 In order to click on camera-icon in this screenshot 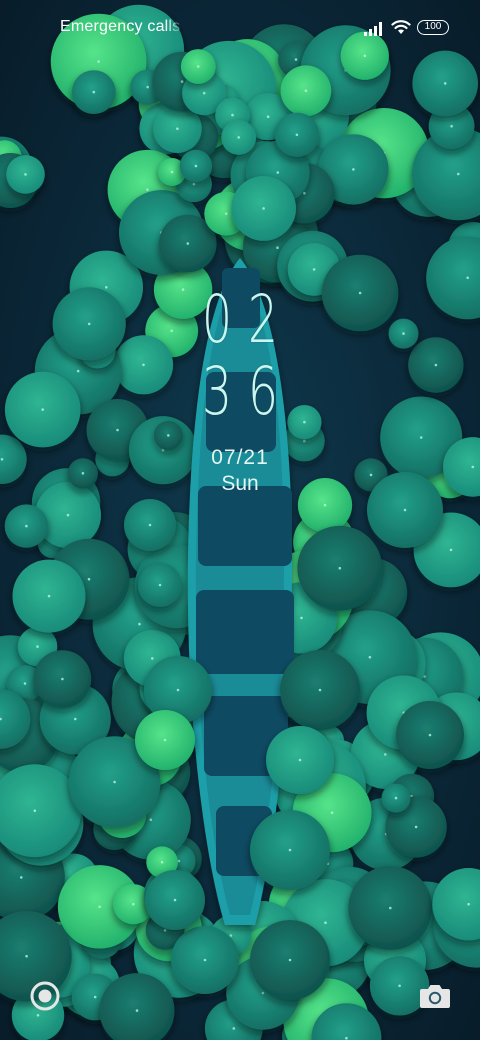, I will do `click(435, 996)`.